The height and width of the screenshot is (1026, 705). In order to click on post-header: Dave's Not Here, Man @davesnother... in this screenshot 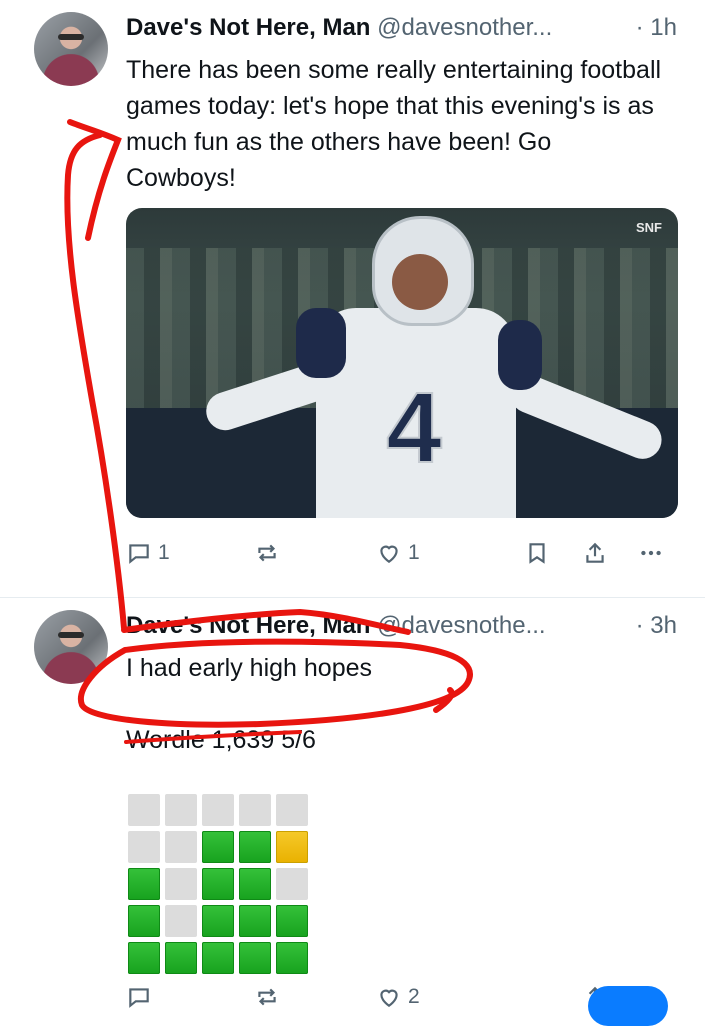, I will do `click(339, 28)`.